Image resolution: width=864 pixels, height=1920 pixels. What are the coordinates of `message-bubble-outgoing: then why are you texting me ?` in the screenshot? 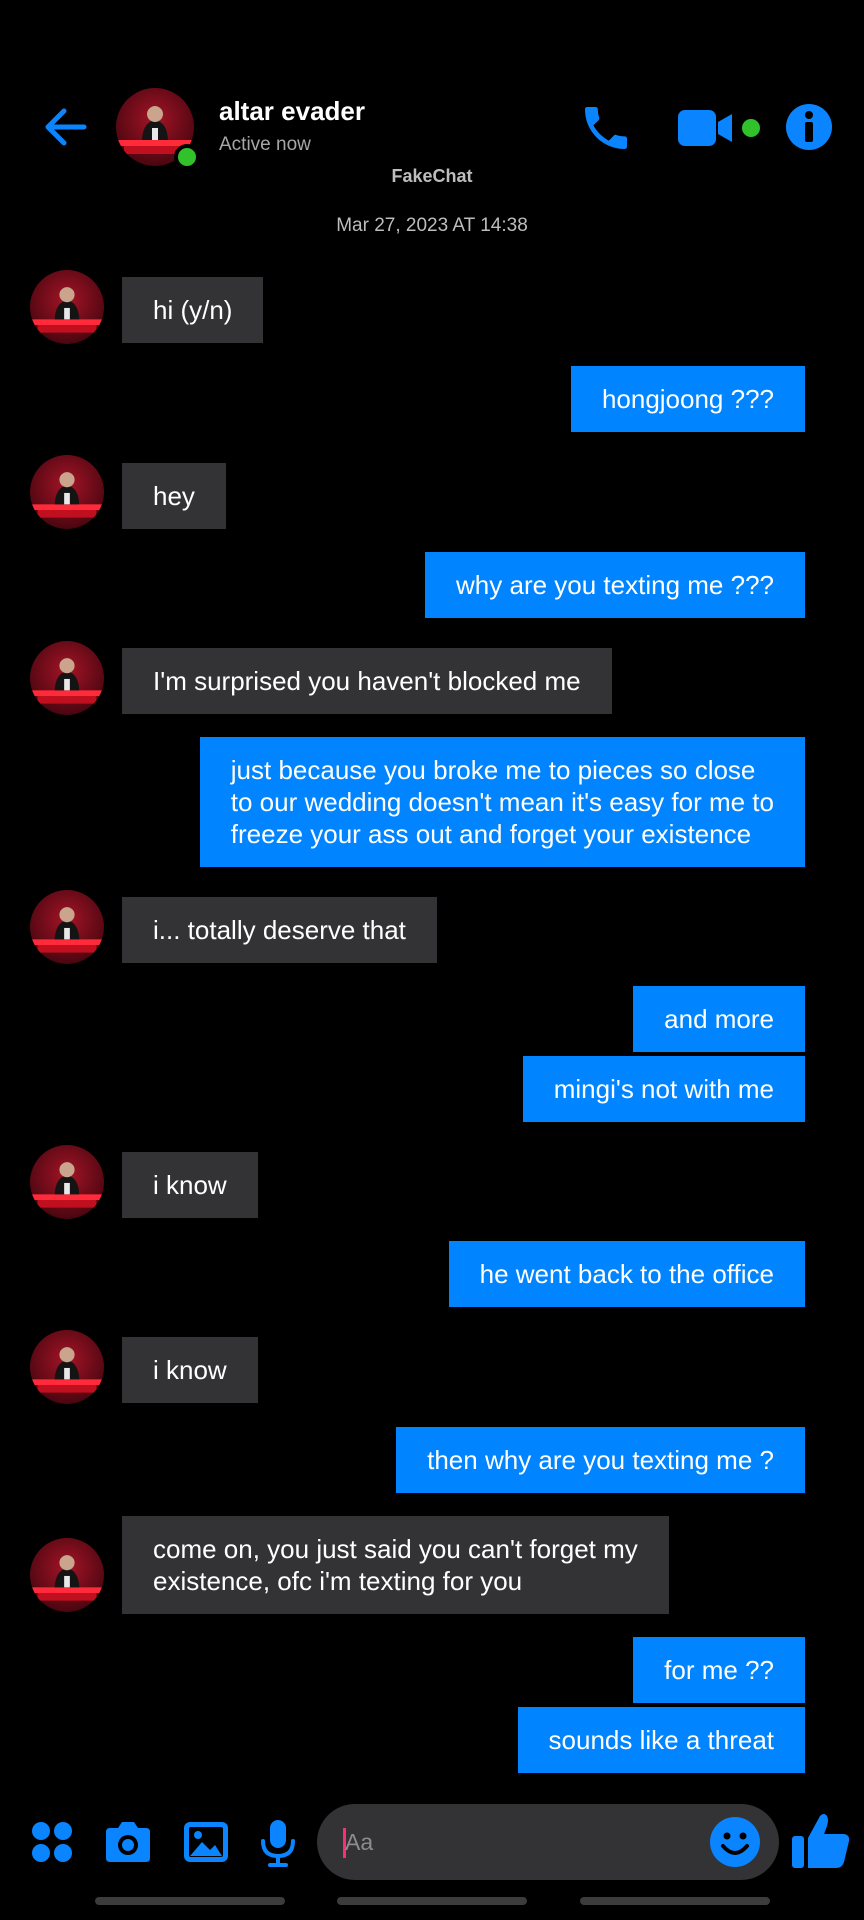 It's located at (600, 1460).